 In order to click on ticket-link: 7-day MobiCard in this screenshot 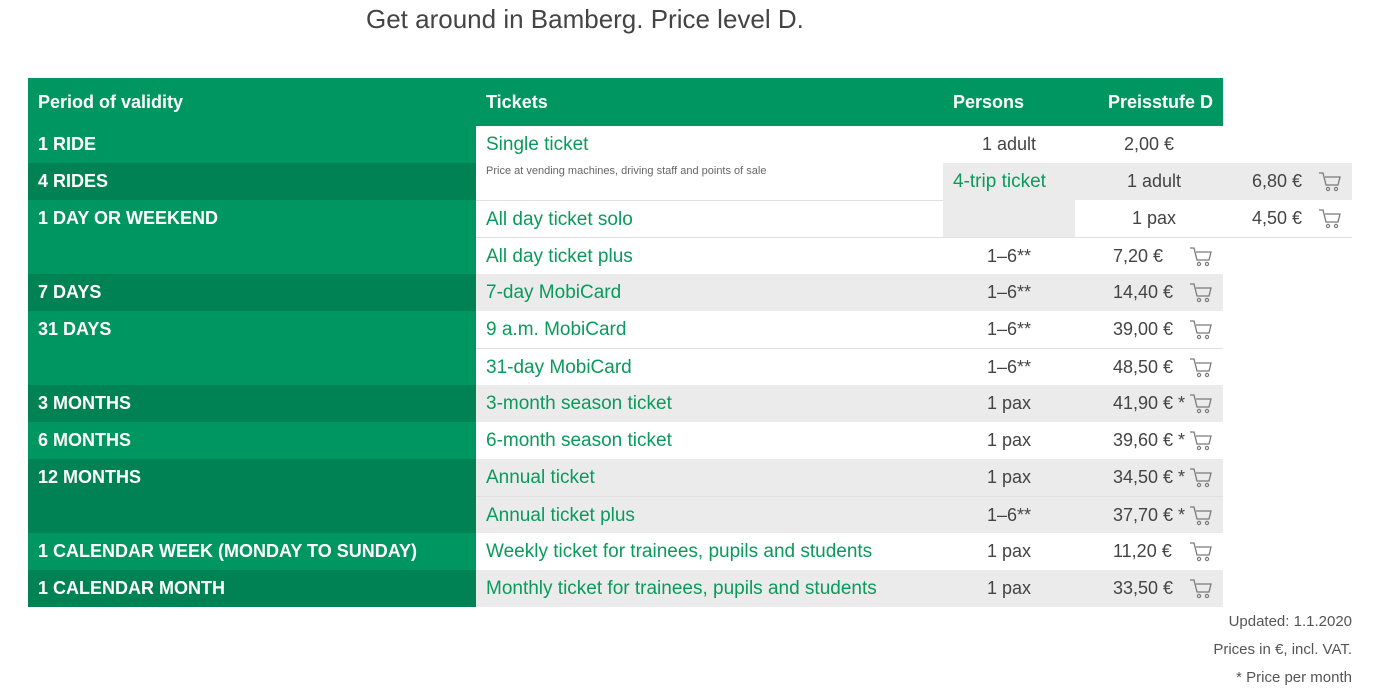, I will do `click(553, 292)`.